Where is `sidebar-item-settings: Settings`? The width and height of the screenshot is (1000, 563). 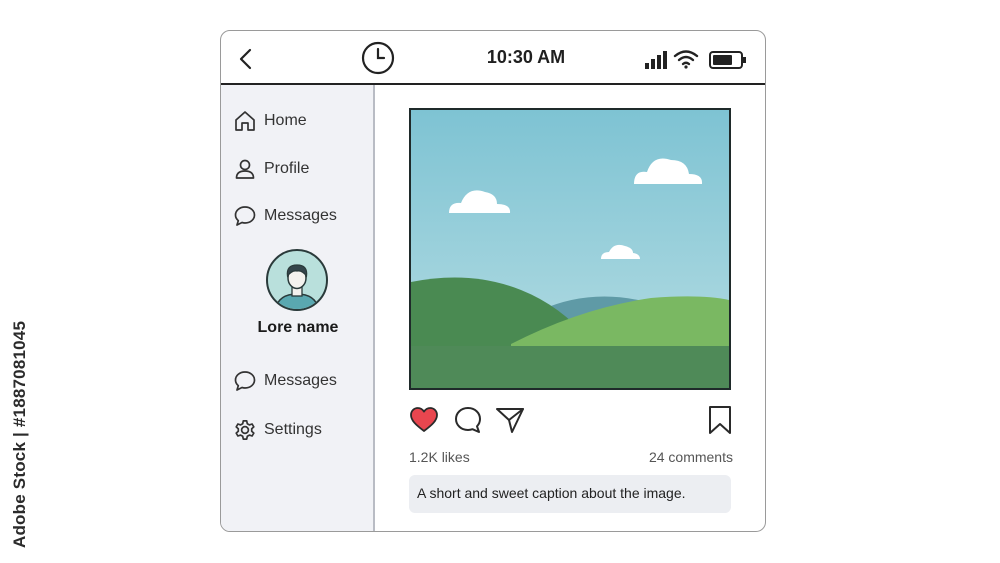 sidebar-item-settings: Settings is located at coordinates (277, 430).